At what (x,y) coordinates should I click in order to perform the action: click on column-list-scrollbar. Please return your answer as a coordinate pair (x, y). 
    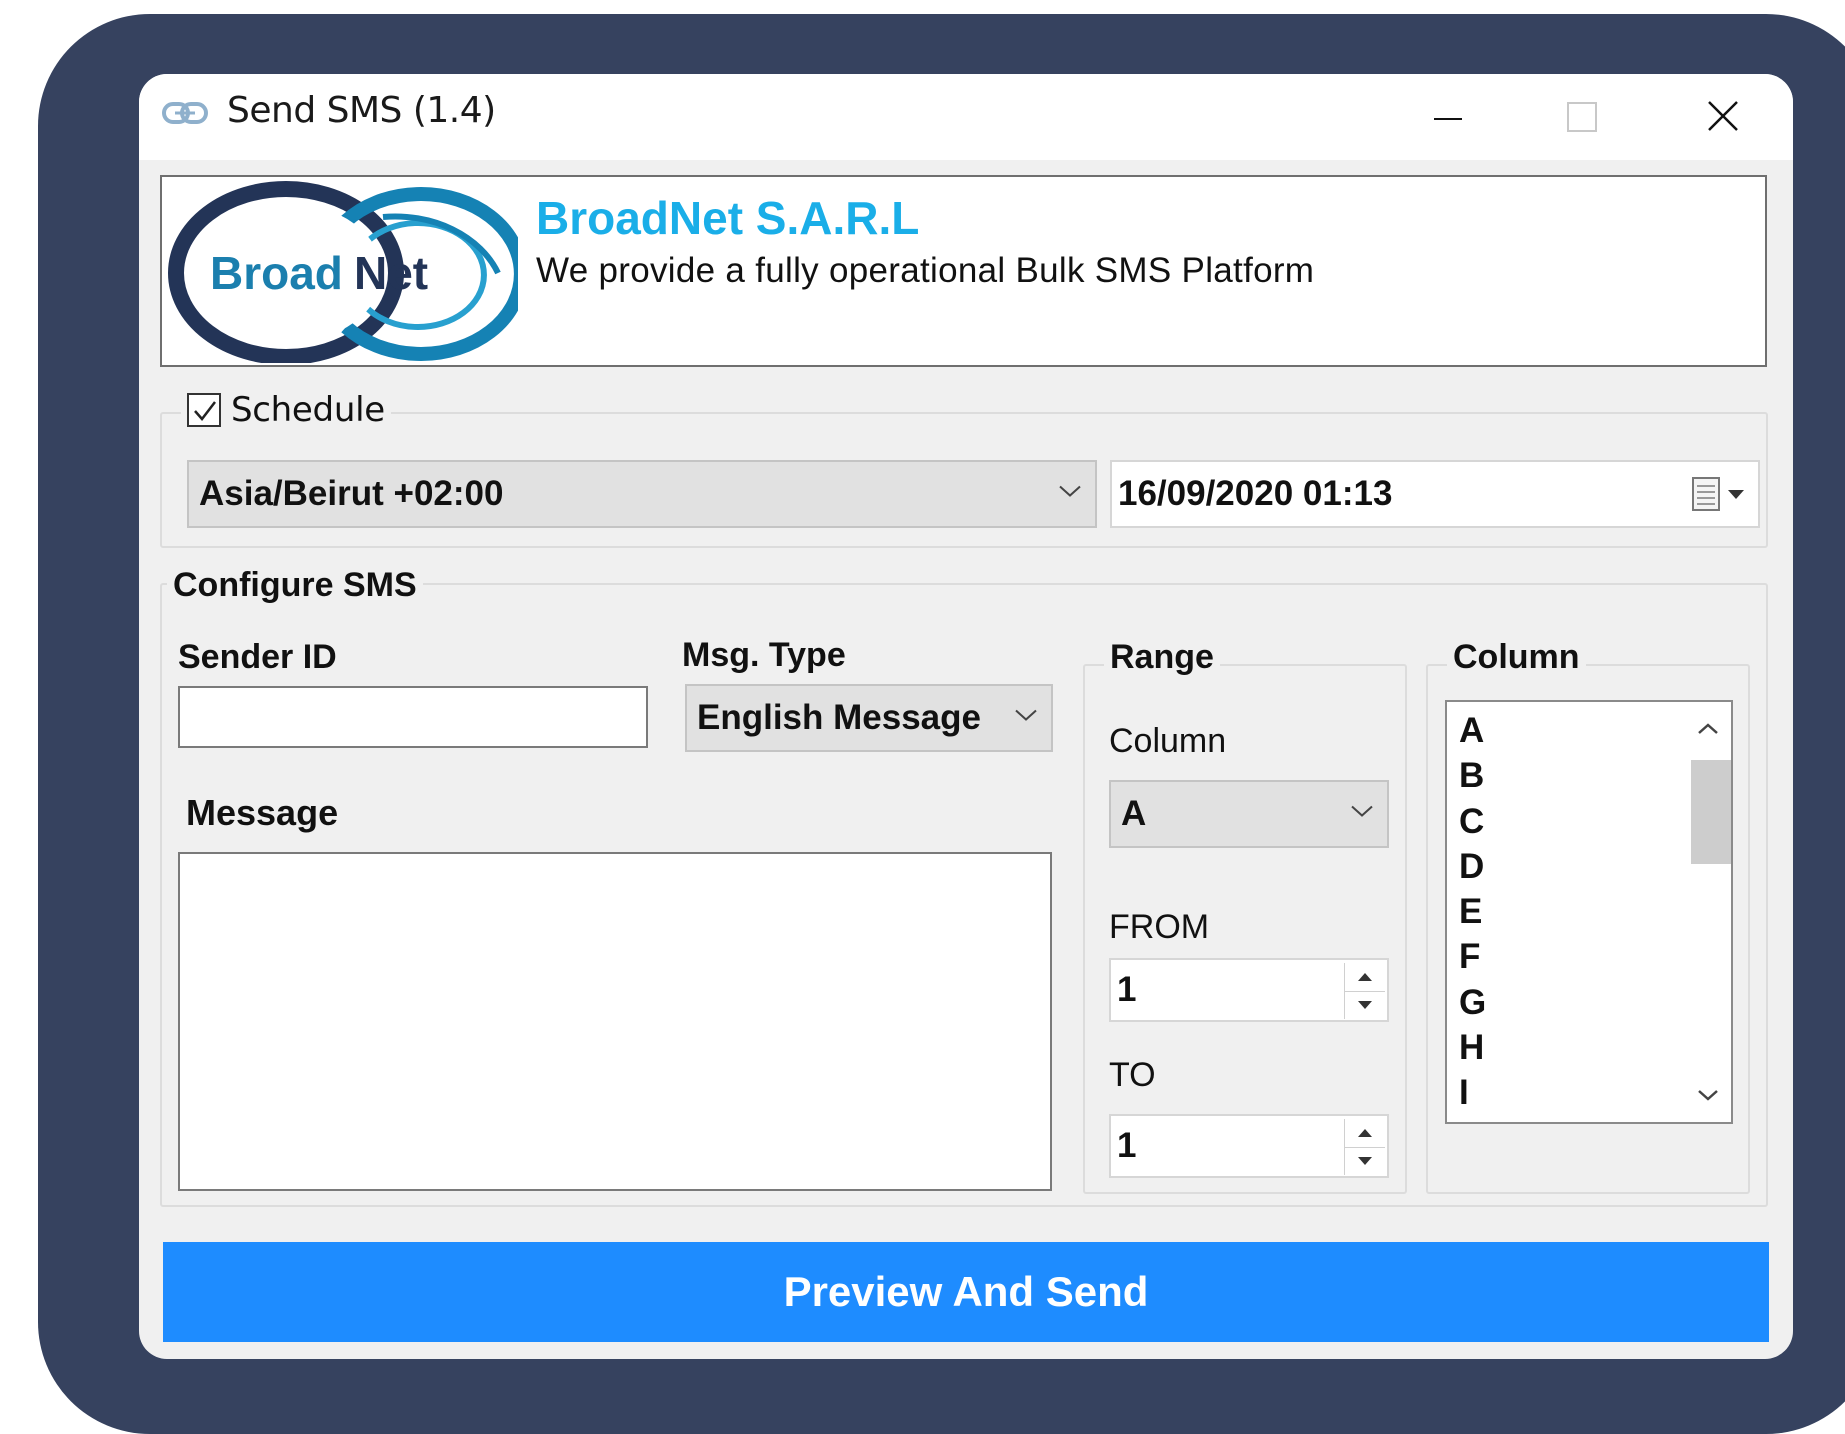
    Looking at the image, I should click on (1709, 912).